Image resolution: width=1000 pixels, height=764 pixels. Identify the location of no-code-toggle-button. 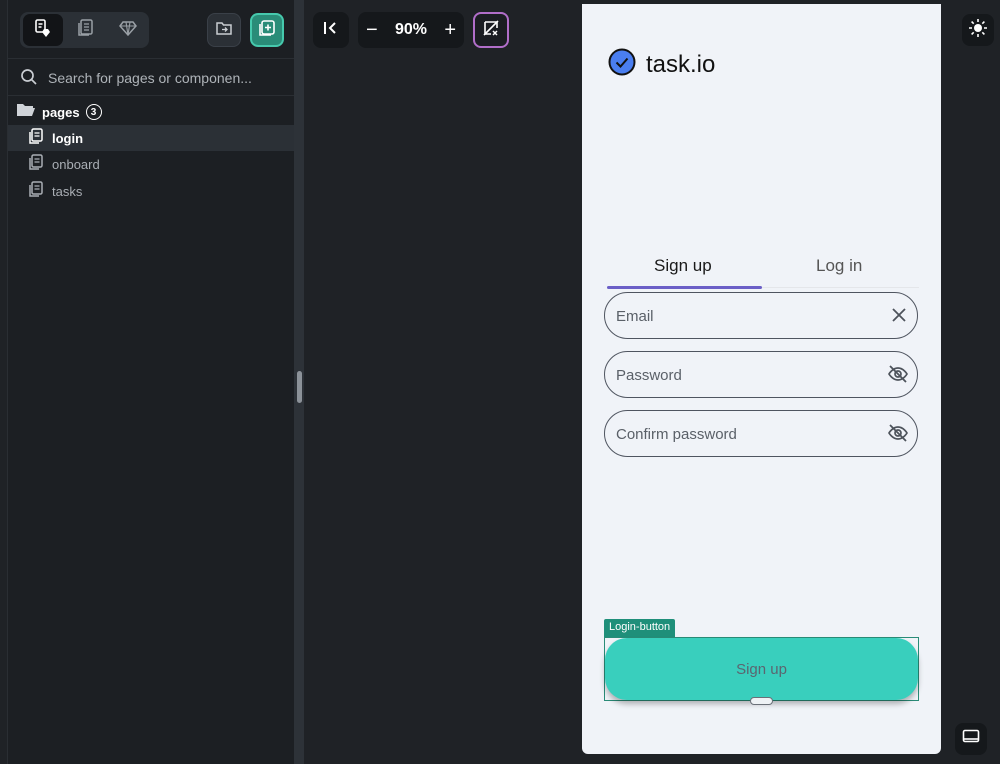
(491, 30).